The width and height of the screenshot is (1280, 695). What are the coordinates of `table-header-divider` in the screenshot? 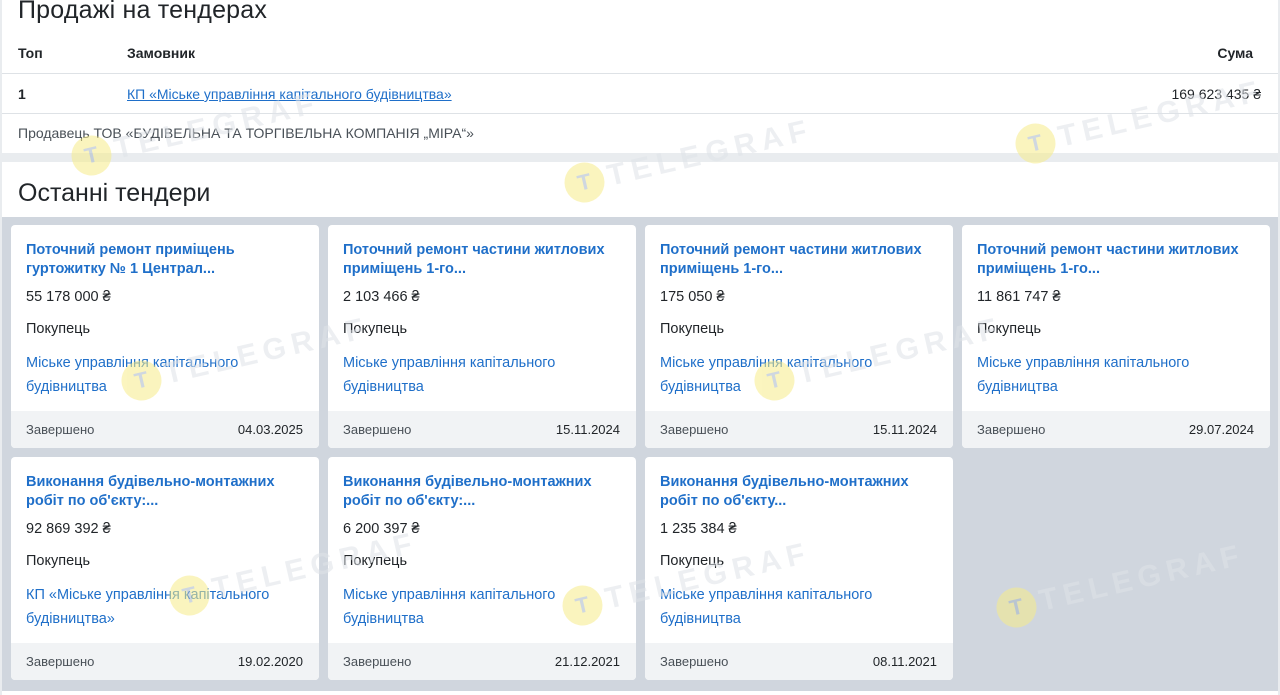 It's located at (640, 73).